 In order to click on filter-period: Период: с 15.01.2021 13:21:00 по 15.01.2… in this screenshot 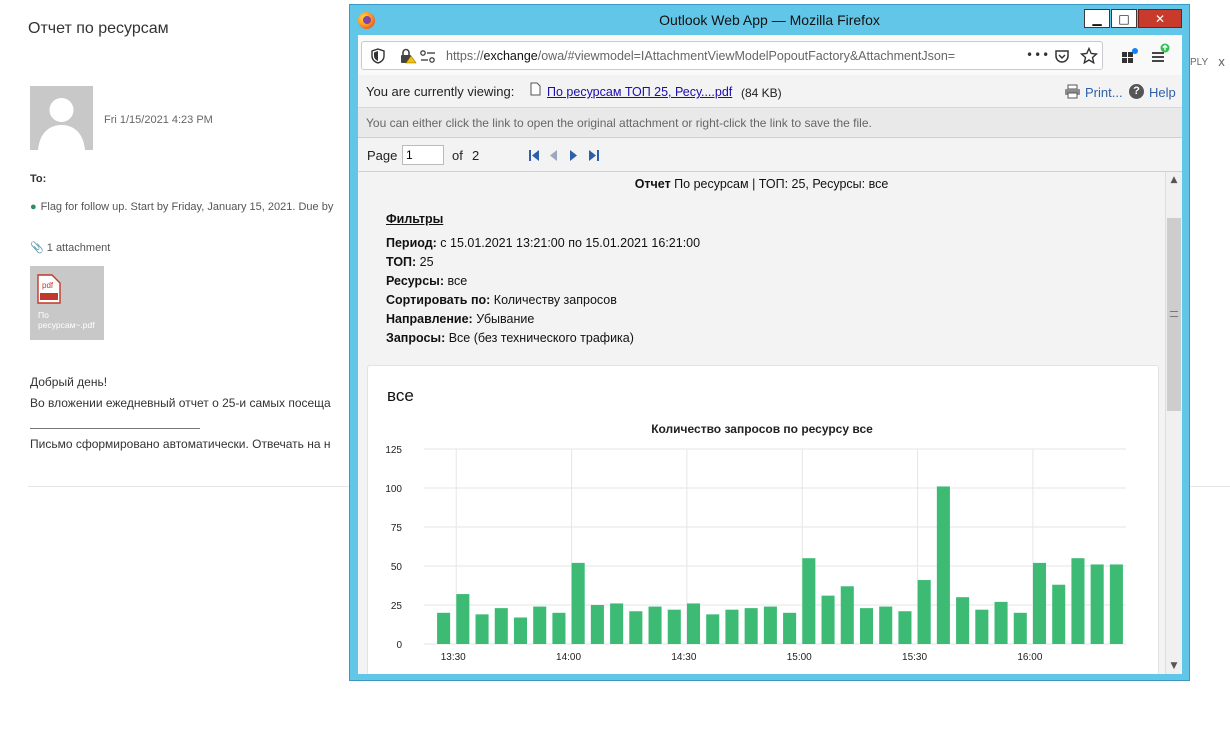, I will do `click(543, 243)`.